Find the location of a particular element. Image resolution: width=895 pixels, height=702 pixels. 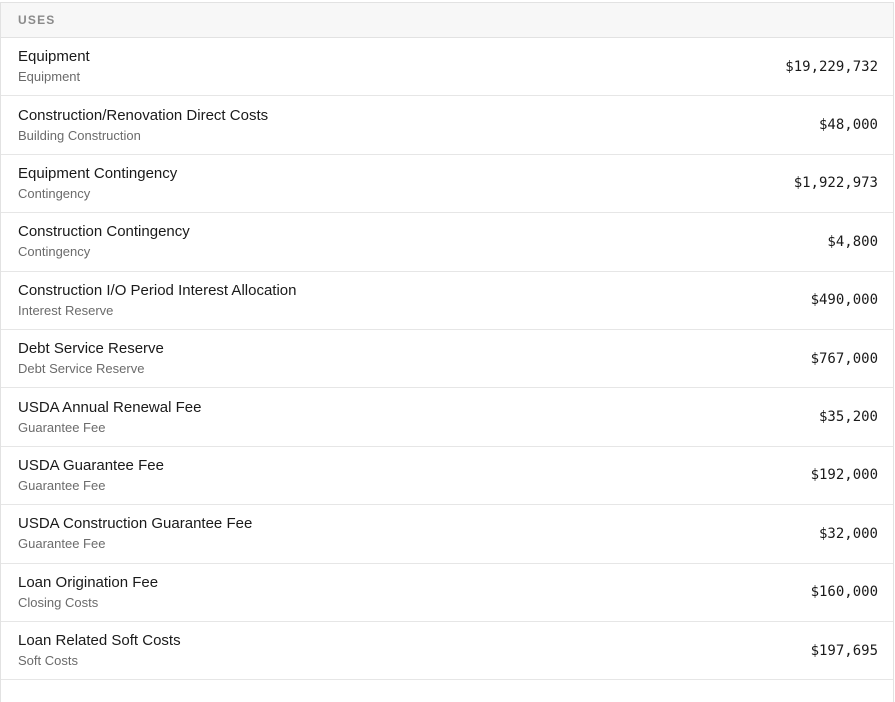

row-name: Loan Related Soft Costs is located at coordinates (99, 641).